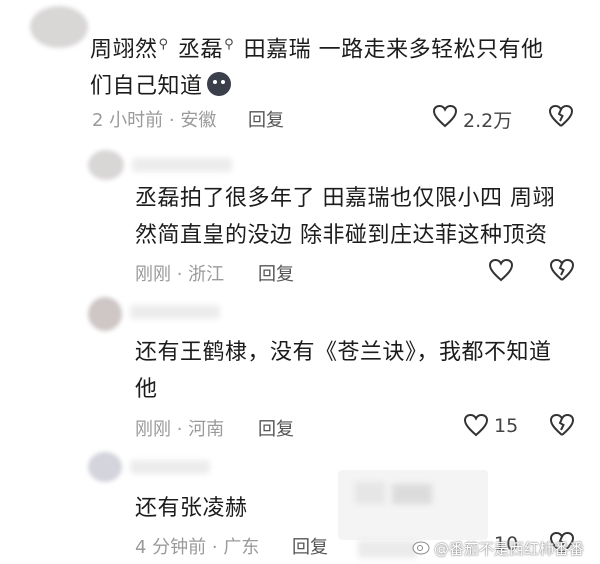 This screenshot has height=564, width=600. Describe the element at coordinates (343, 352) in the screenshot. I see `comment-body: 还有王鹤棣，没有《苍兰诀》，我都不知道` at that location.